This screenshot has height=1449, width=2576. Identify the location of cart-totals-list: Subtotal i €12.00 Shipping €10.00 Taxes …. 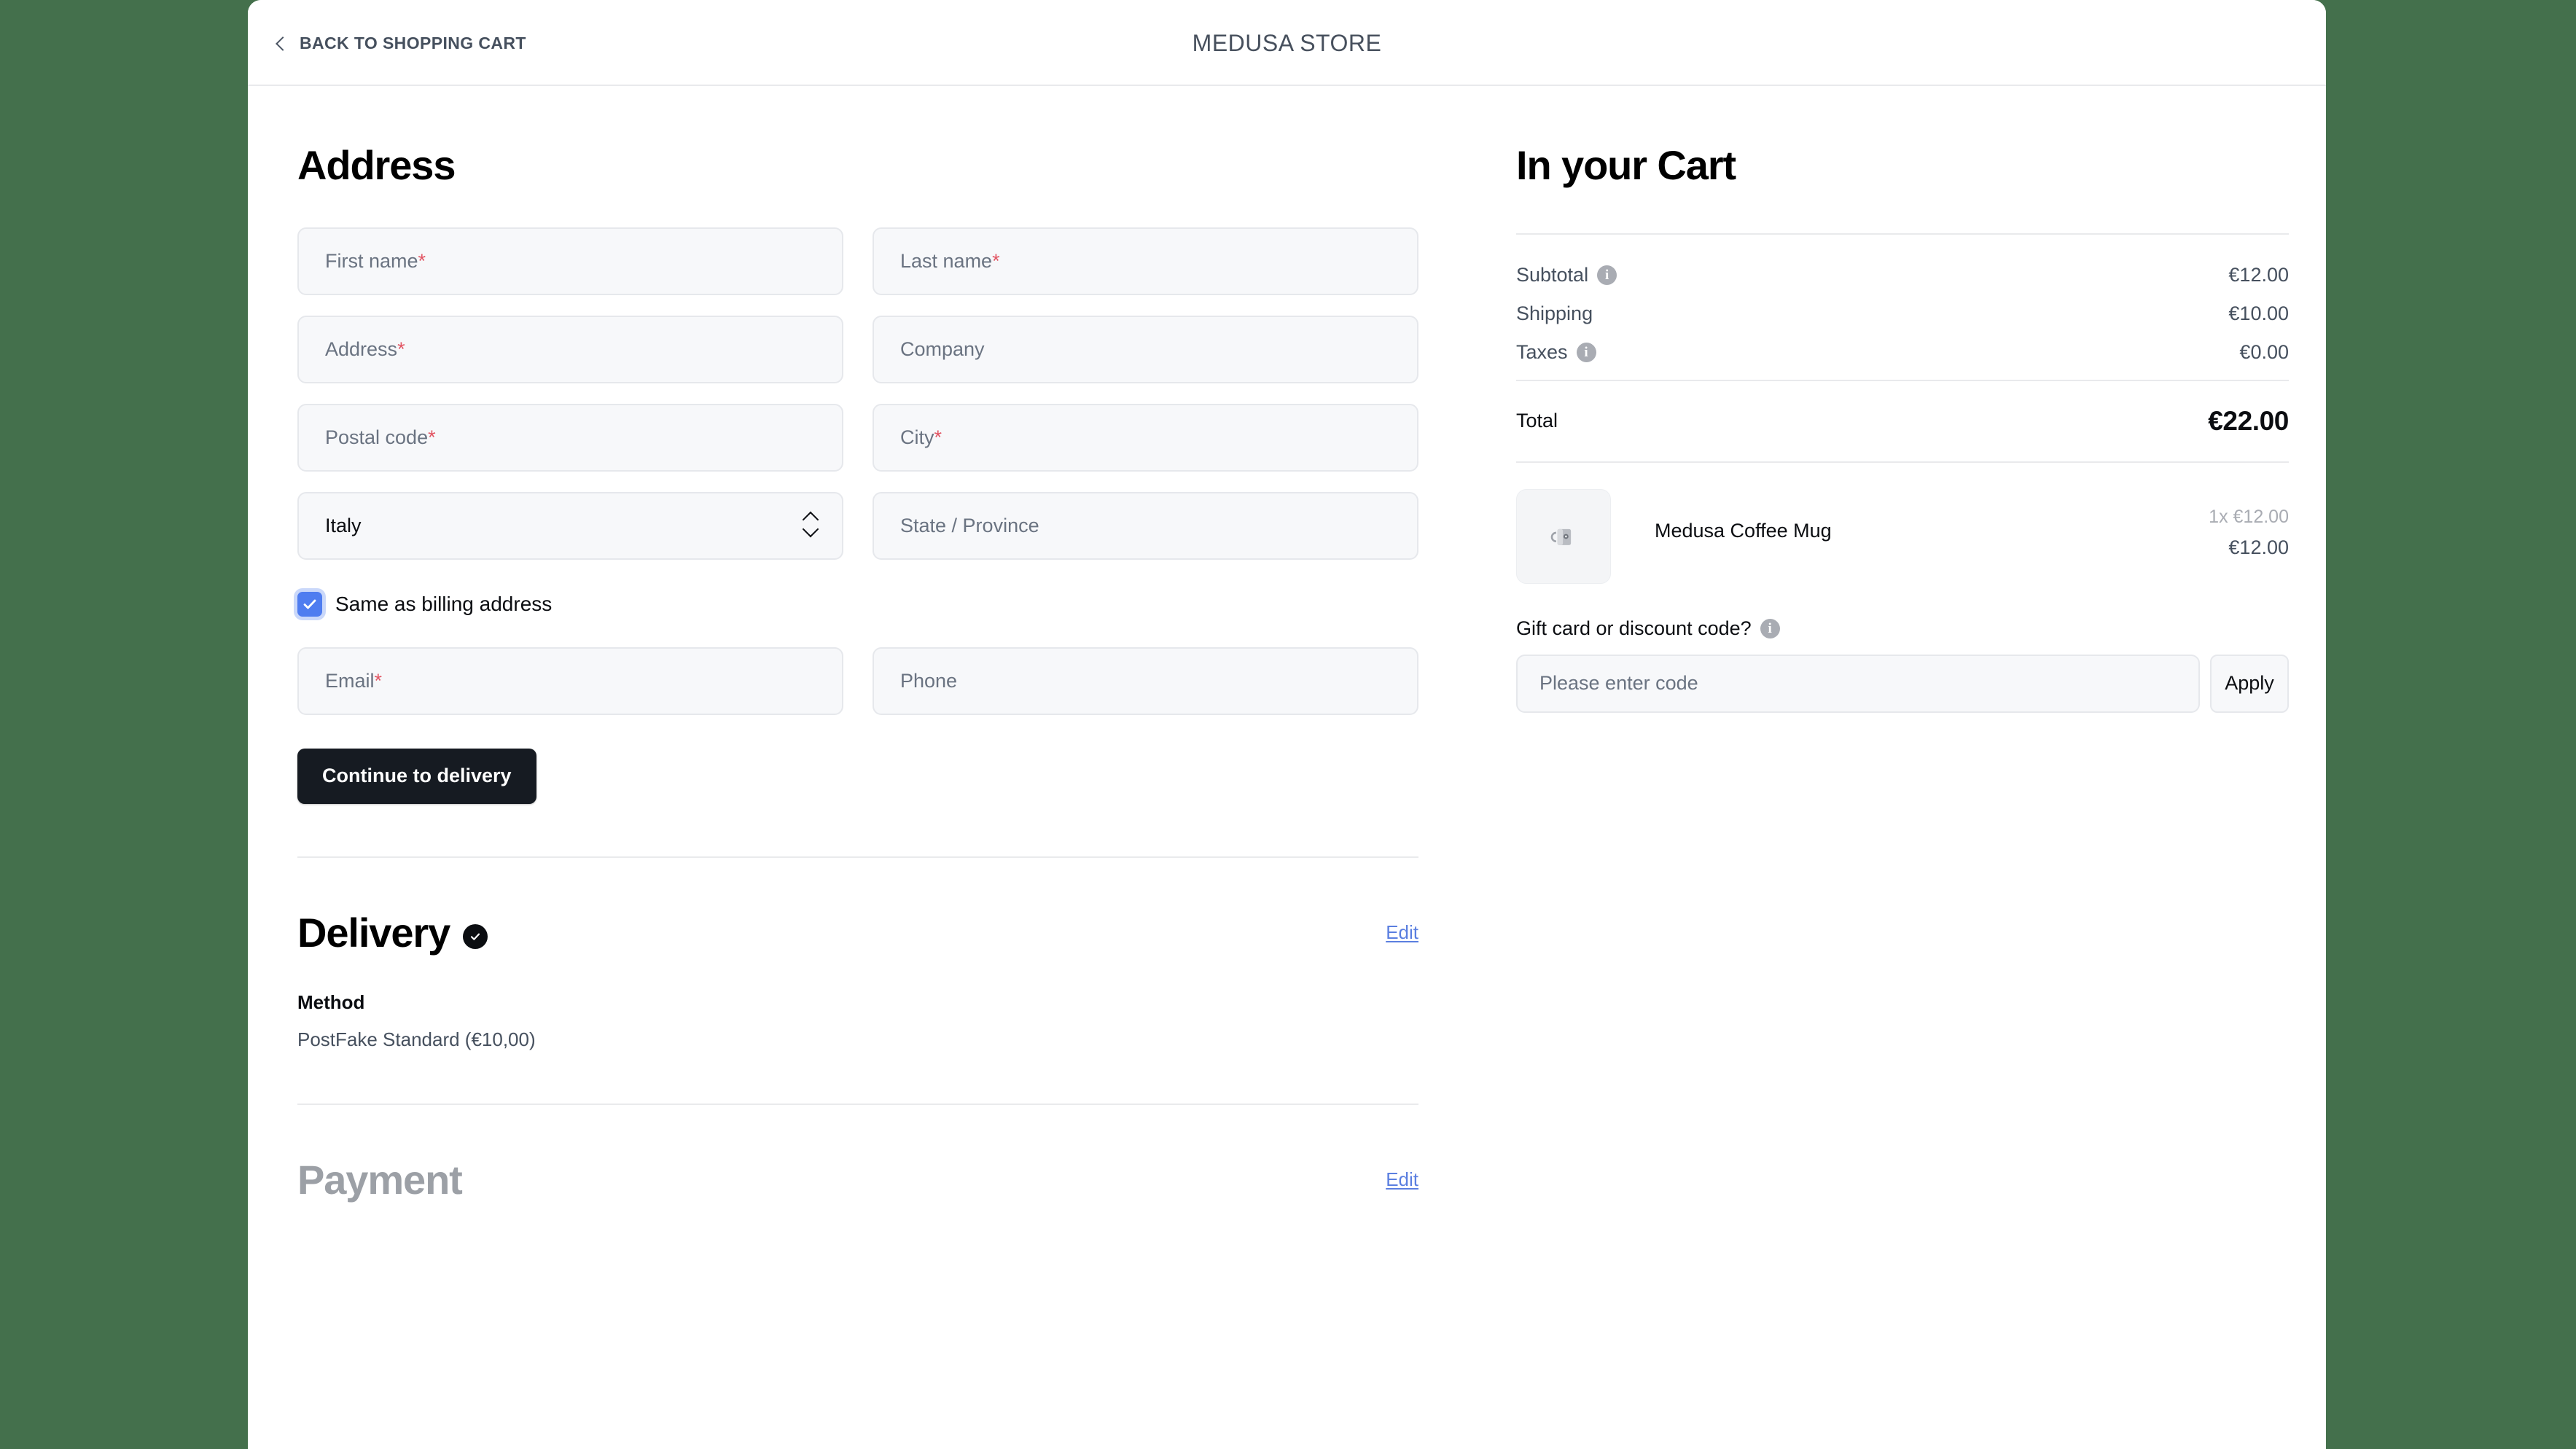
(1903, 300).